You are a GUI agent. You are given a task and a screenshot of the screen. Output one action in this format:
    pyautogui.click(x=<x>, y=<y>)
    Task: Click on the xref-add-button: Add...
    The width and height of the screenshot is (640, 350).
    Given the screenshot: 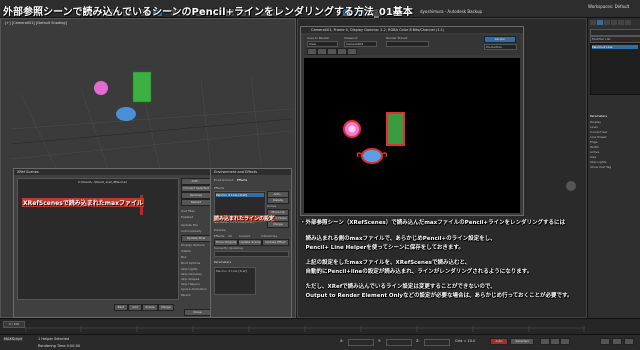 What is the action you would take?
    pyautogui.click(x=196, y=181)
    